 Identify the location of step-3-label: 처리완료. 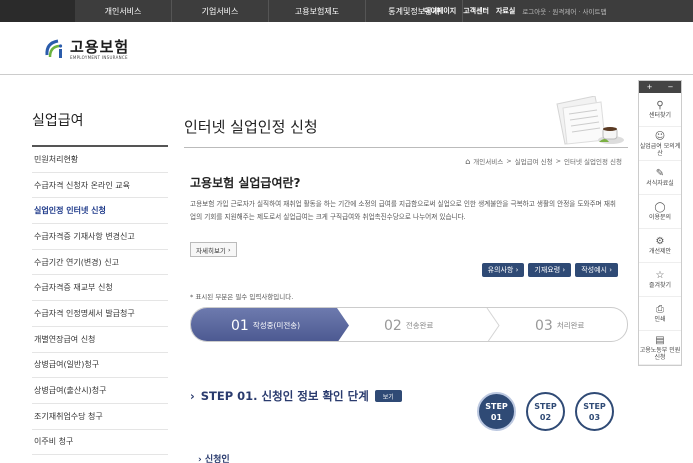
(570, 325).